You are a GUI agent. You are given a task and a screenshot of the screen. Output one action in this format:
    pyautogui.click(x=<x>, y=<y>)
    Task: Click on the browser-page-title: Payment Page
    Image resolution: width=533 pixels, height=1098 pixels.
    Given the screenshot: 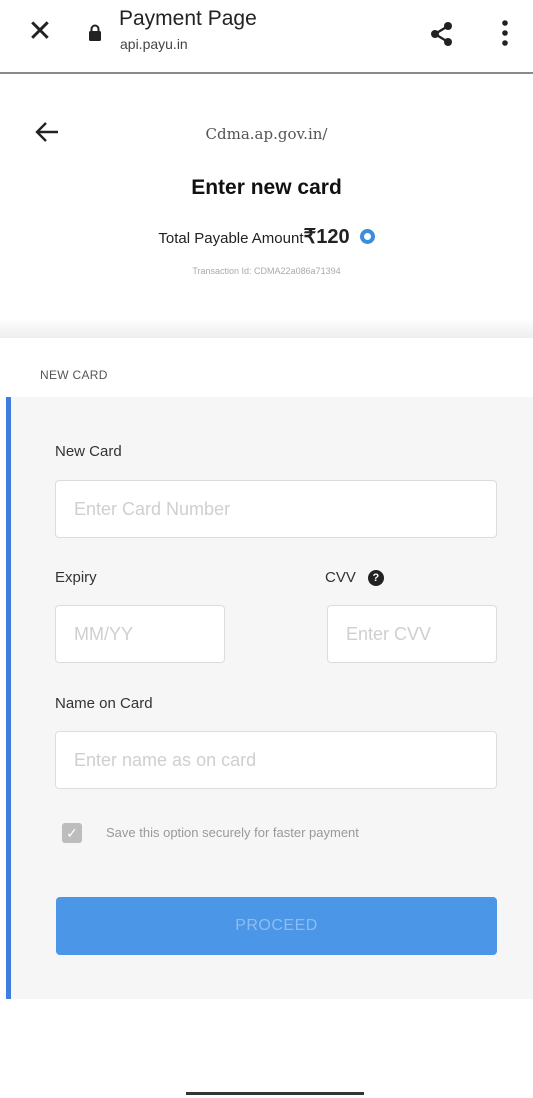 What is the action you would take?
    pyautogui.click(x=188, y=18)
    